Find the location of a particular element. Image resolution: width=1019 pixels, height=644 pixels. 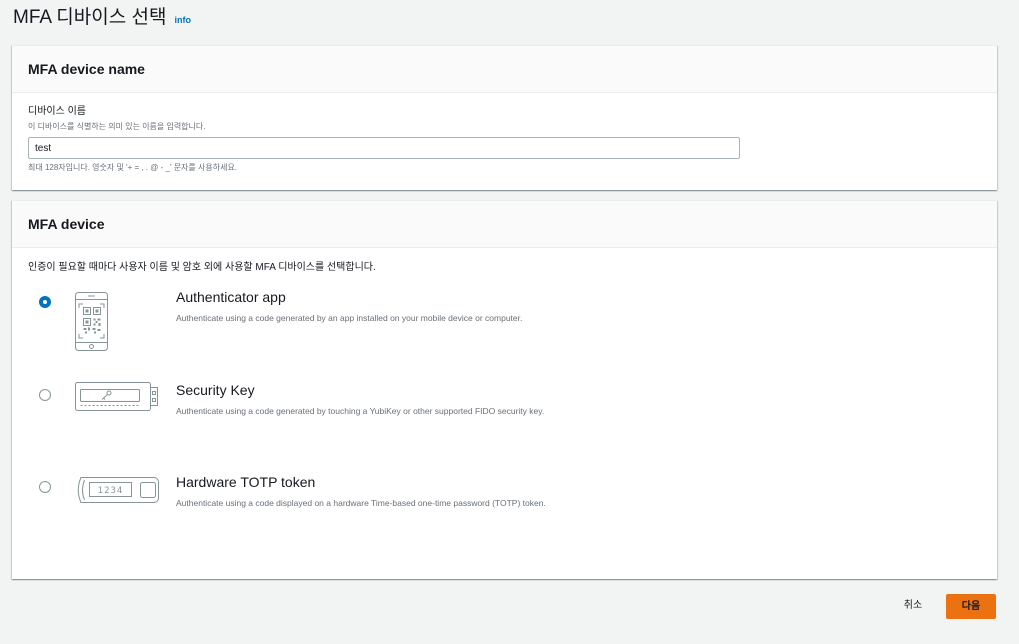

option-title: Security Key is located at coordinates (215, 390).